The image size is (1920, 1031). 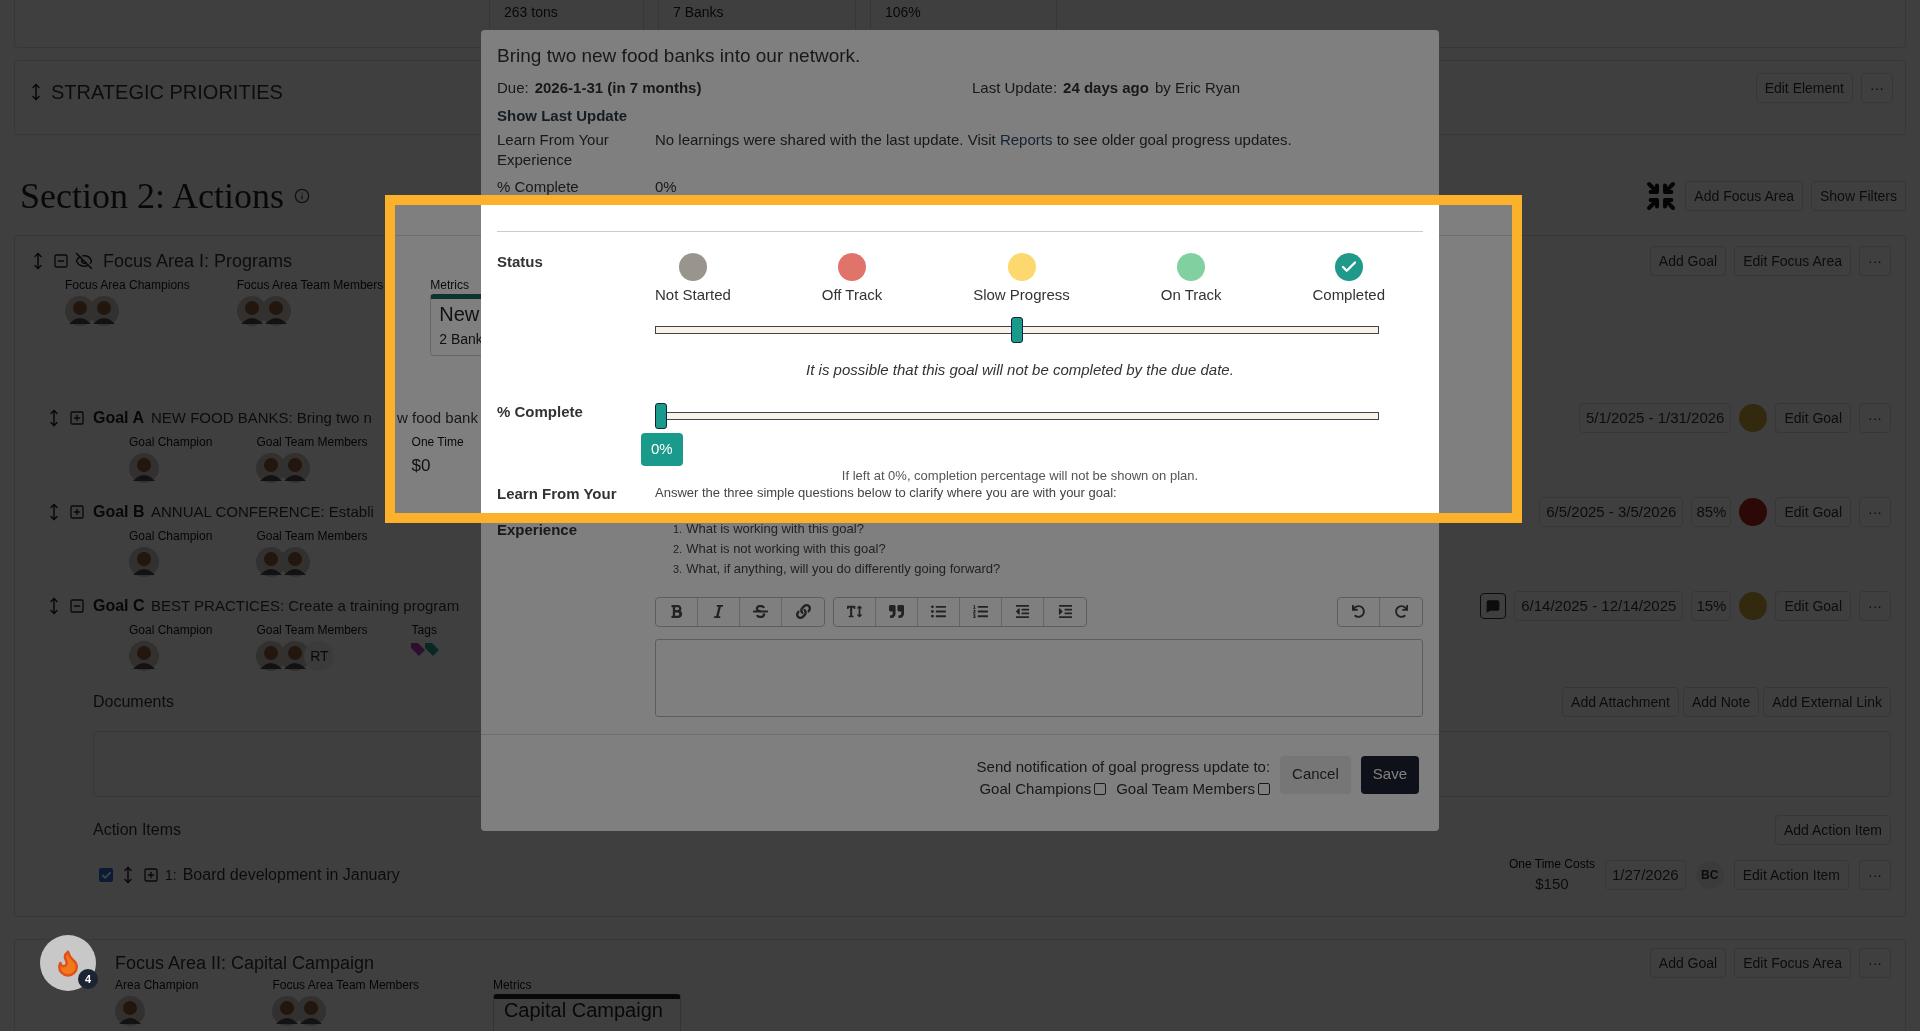 I want to click on status-option: On Track, so click(x=1191, y=295).